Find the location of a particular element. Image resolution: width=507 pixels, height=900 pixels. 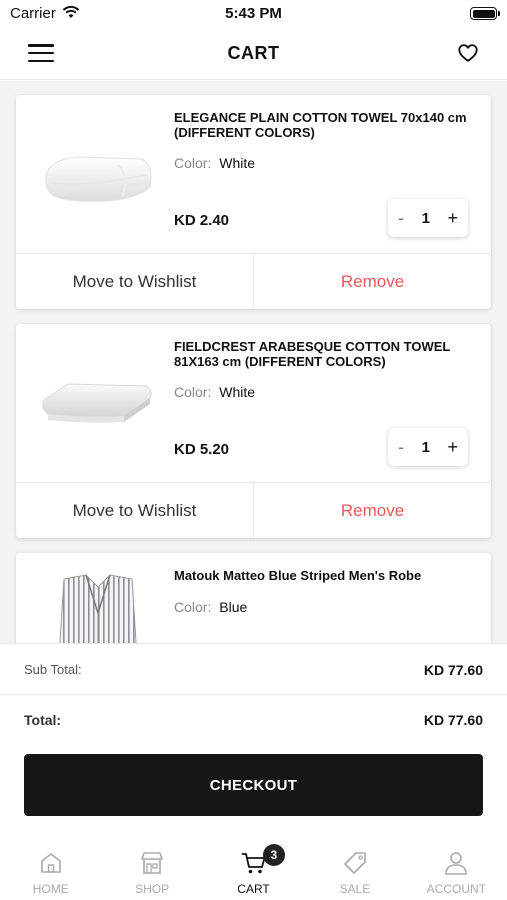

battery-icon is located at coordinates (485, 13).